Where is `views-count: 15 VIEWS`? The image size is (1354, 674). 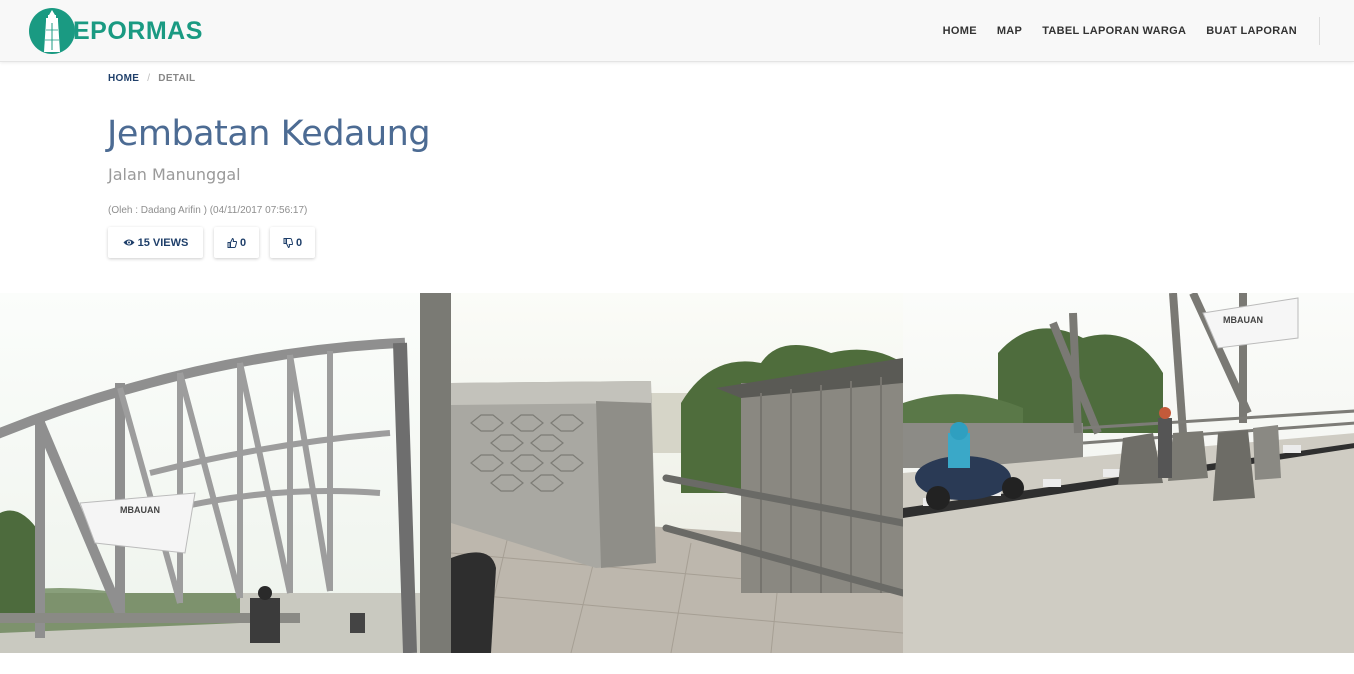 views-count: 15 VIEWS is located at coordinates (163, 242).